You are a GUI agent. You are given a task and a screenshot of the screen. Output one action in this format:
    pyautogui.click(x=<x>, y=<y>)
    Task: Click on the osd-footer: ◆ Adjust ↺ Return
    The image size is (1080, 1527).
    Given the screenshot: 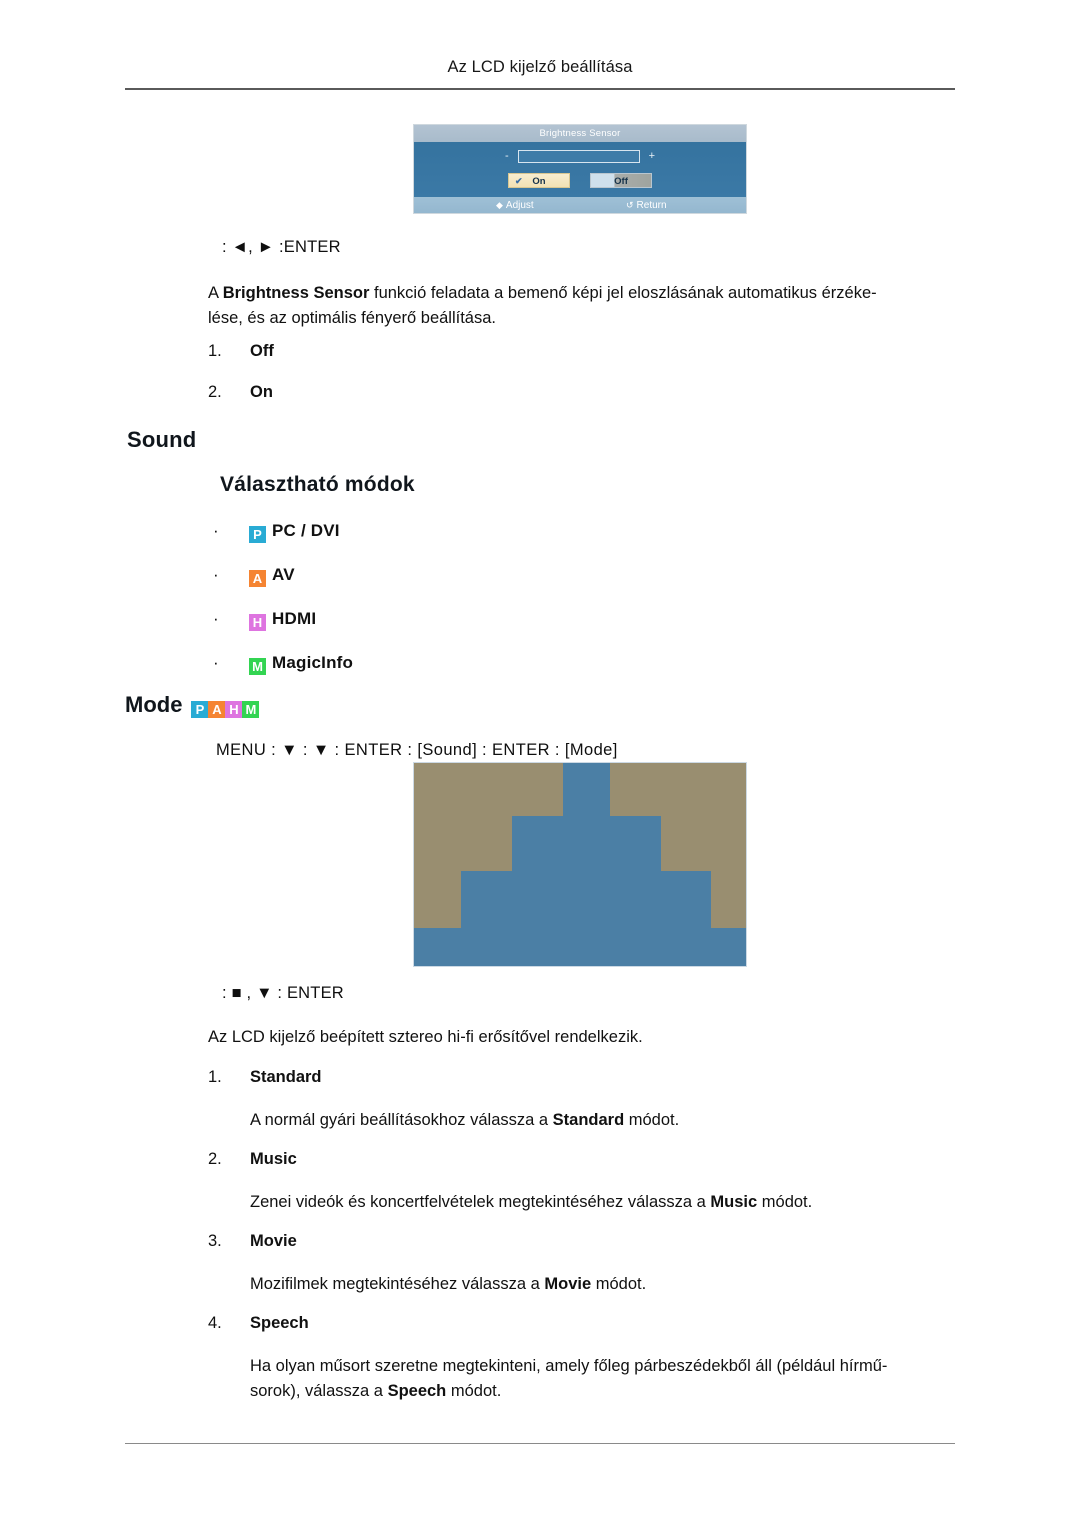 What is the action you would take?
    pyautogui.click(x=580, y=205)
    